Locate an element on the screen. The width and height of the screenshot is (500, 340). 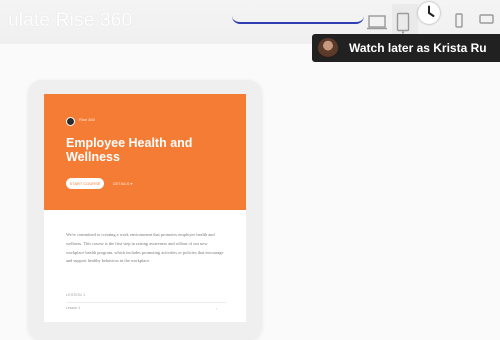
chevron-right-icon: › is located at coordinates (217, 308).